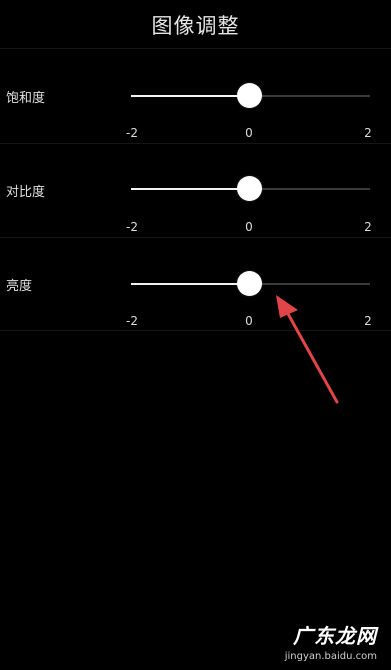 Image resolution: width=391 pixels, height=670 pixels. What do you see at coordinates (335, 636) in the screenshot?
I see `watermark-brand: 广东龙网` at bounding box center [335, 636].